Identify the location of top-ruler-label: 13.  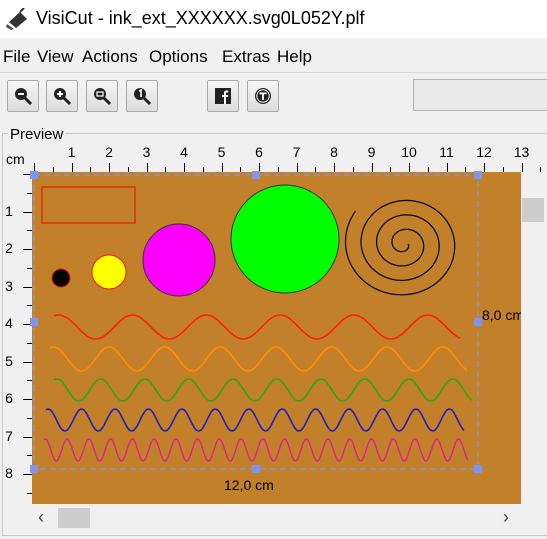
(521, 152).